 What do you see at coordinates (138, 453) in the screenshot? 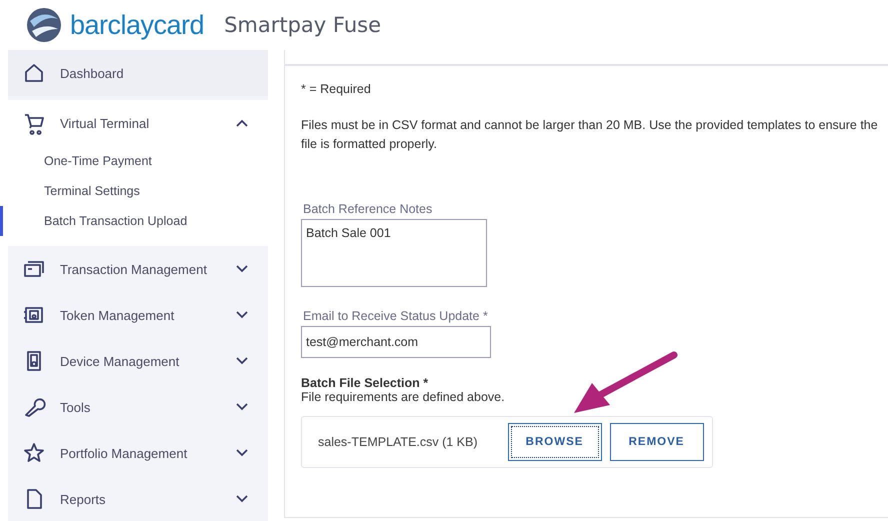
I see `sidebar-item: Portfolio Management` at bounding box center [138, 453].